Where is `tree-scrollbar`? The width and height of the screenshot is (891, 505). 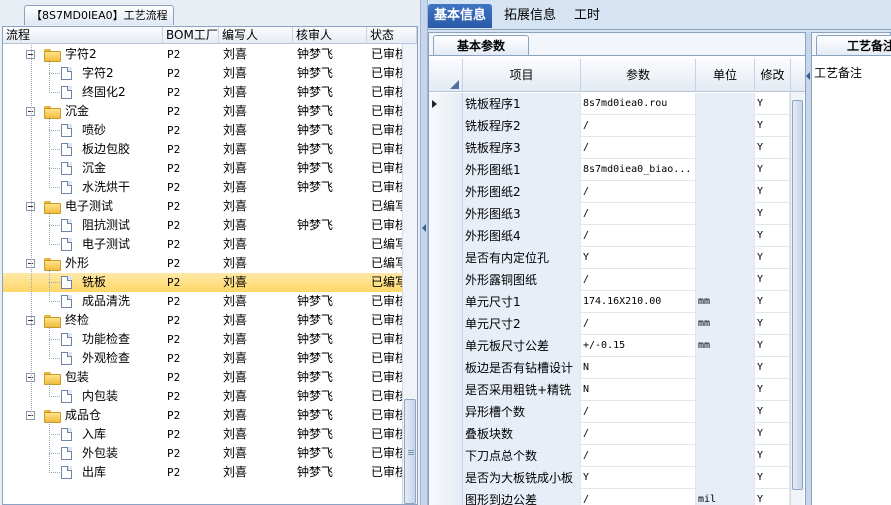 tree-scrollbar is located at coordinates (409, 274).